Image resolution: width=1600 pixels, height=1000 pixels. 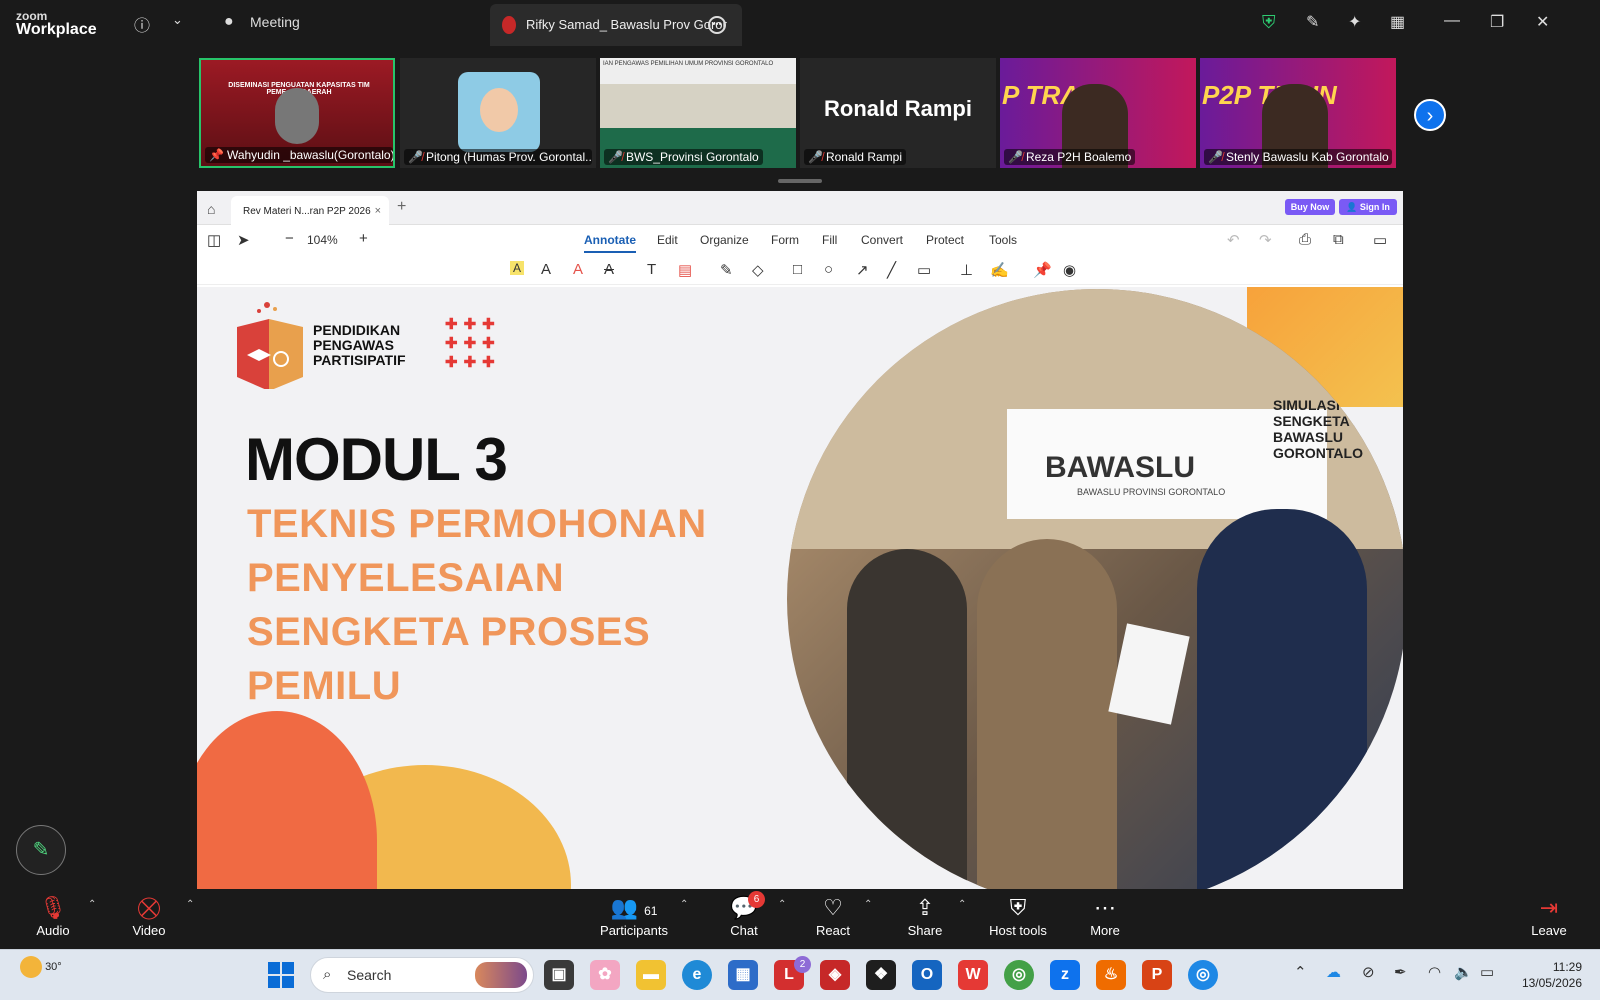 I want to click on sparkle-icon: ✦, so click(x=1354, y=22).